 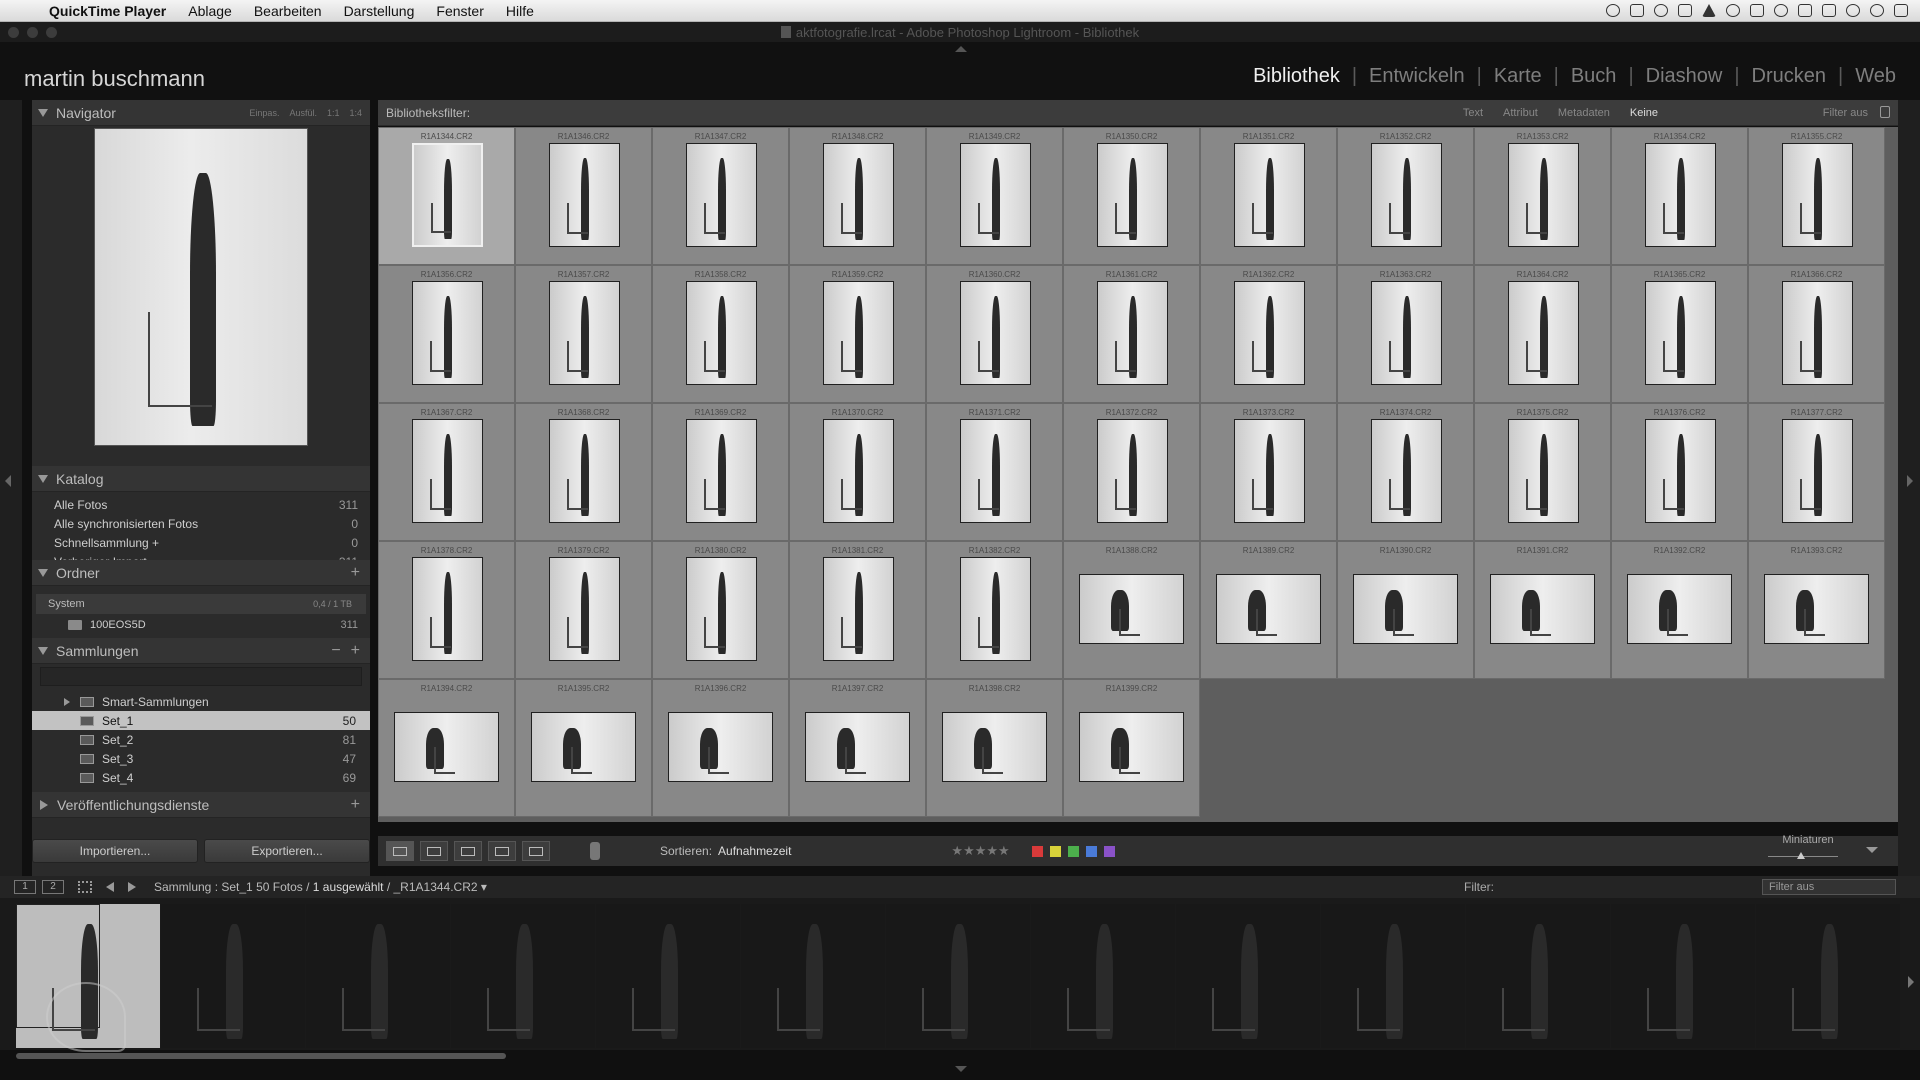 What do you see at coordinates (1073, 851) in the screenshot?
I see `color-label-green` at bounding box center [1073, 851].